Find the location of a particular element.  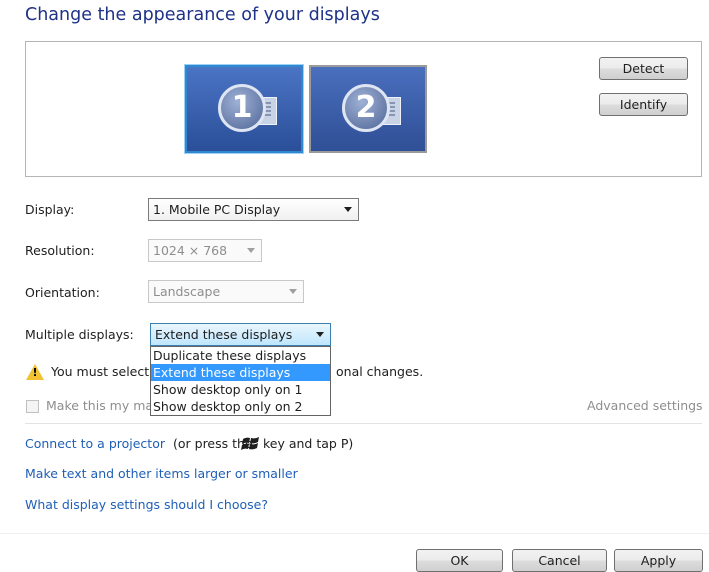

monitor-1: 1 is located at coordinates (244, 109).